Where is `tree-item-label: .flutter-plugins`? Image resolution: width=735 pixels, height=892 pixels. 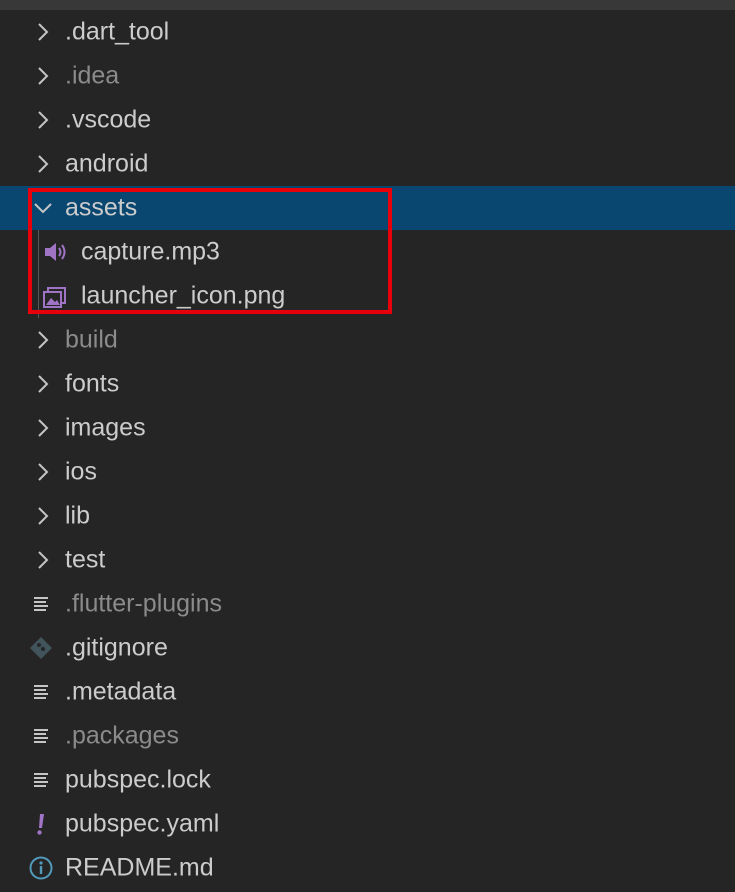 tree-item-label: .flutter-plugins is located at coordinates (144, 603).